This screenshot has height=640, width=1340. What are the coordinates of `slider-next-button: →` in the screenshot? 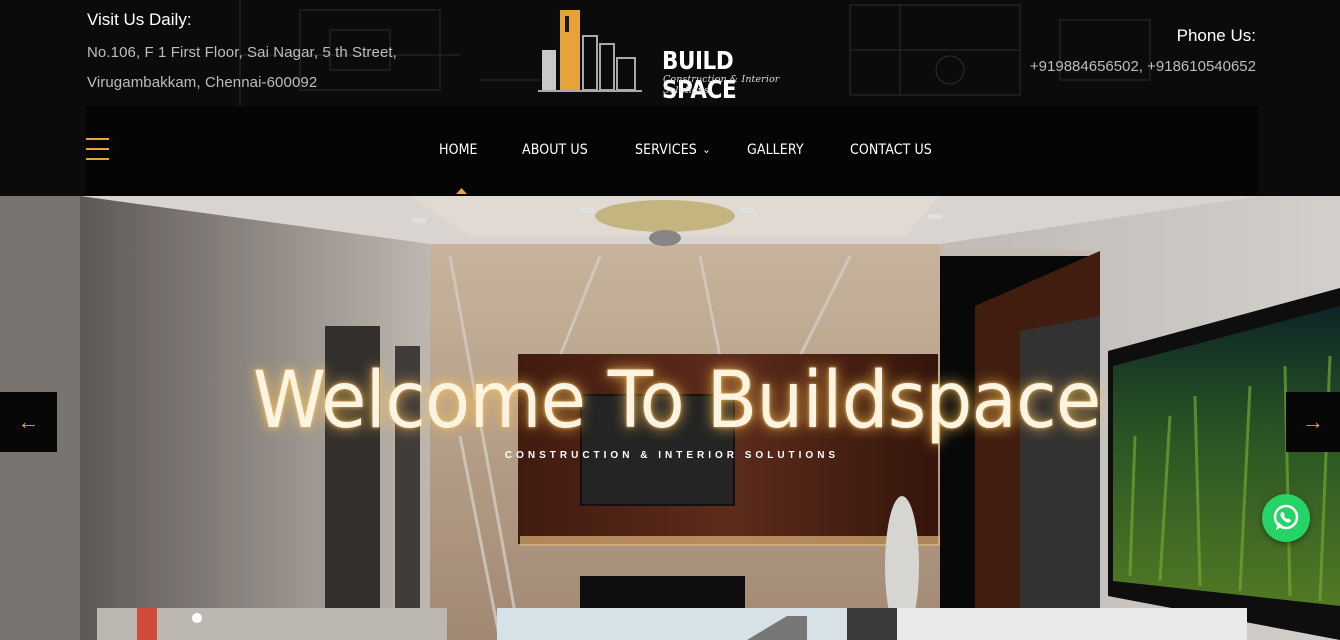 It's located at (1313, 422).